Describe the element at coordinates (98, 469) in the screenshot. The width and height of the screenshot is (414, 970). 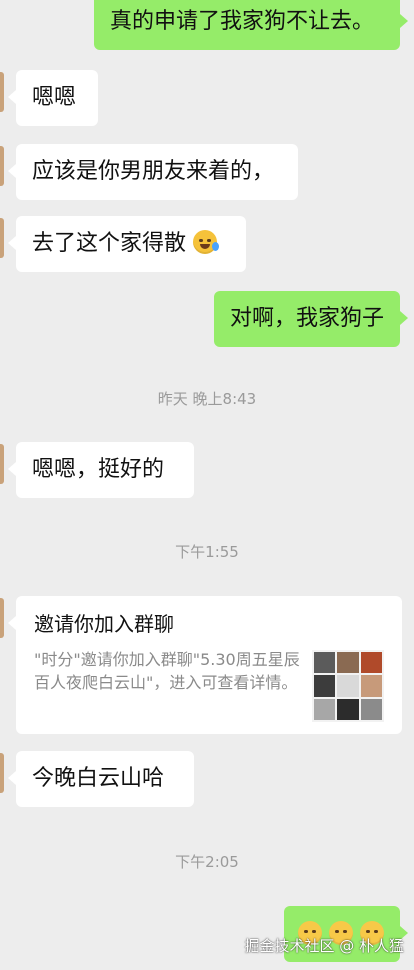
I see `message-text: 嗯嗯，挺好的` at that location.